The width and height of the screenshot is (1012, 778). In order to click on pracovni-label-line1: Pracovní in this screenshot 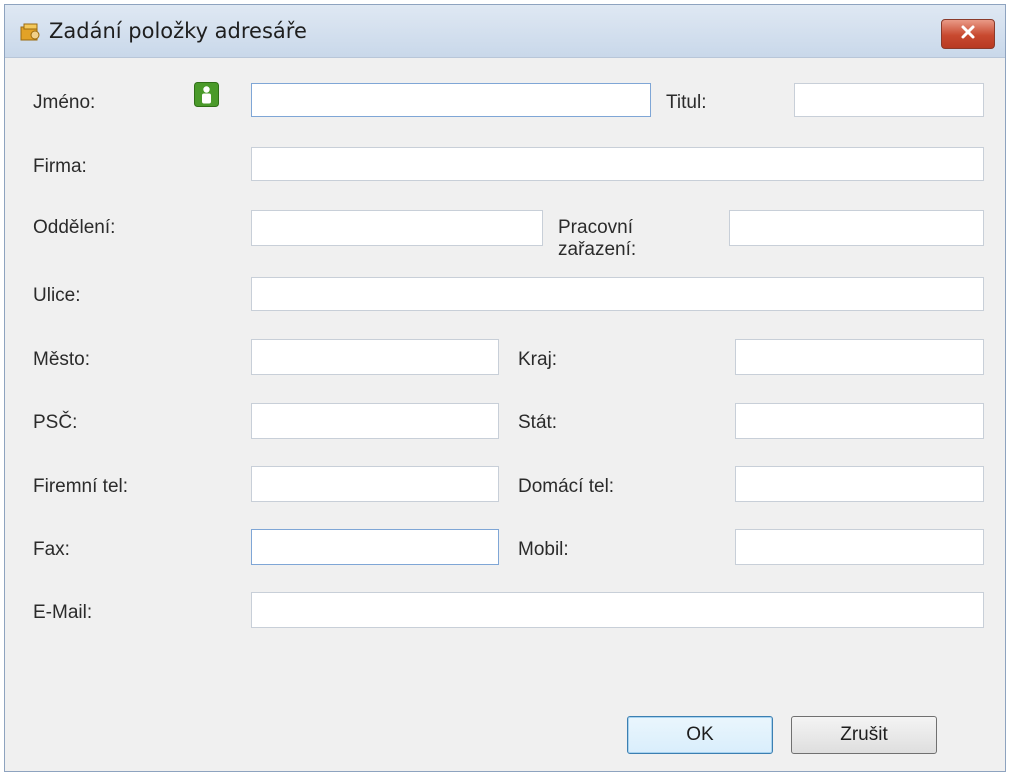, I will do `click(595, 227)`.